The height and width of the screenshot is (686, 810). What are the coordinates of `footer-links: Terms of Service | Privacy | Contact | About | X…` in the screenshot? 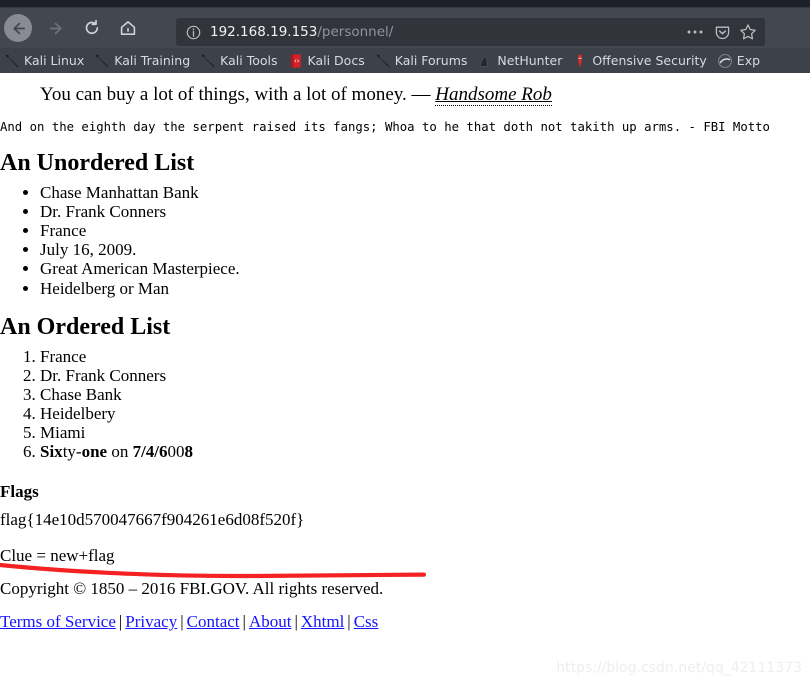 It's located at (405, 622).